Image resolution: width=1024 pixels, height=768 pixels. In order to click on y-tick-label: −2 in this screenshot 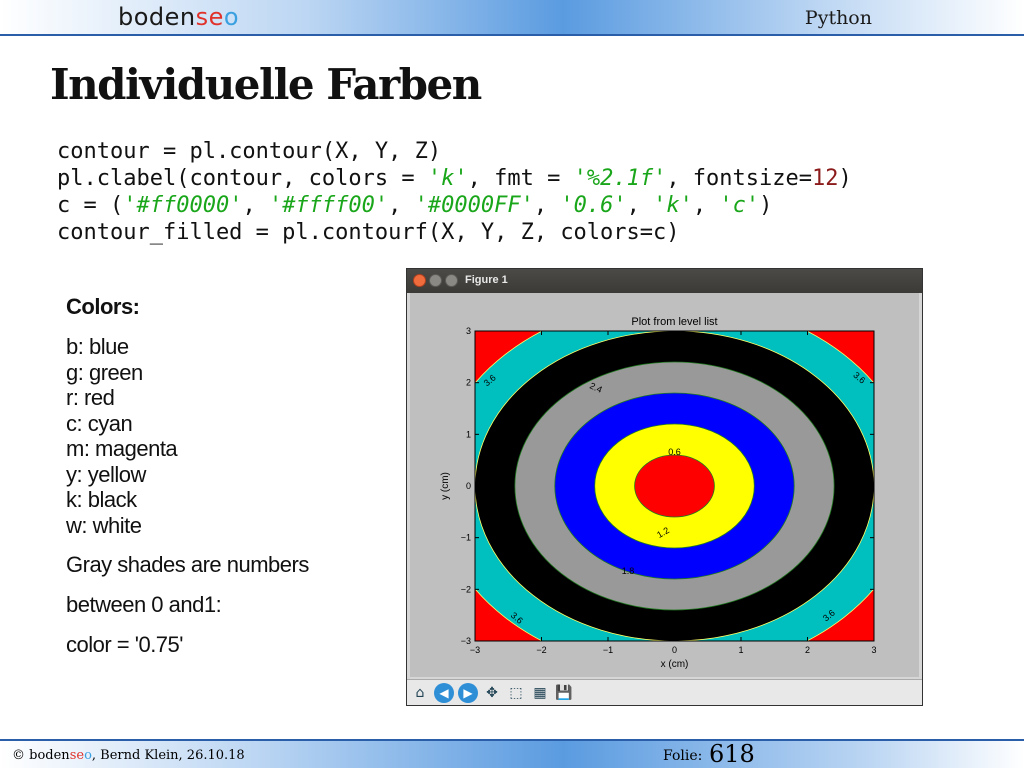, I will do `click(466, 589)`.